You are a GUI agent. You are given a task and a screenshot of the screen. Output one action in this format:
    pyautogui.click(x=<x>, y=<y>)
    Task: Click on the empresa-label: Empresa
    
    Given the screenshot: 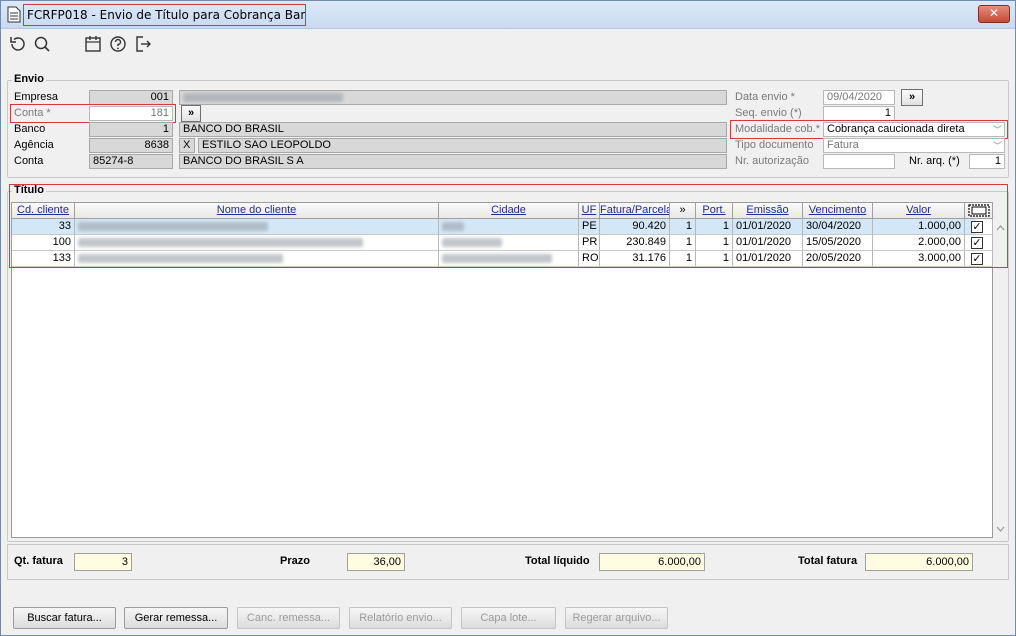 What is the action you would take?
    pyautogui.click(x=36, y=97)
    